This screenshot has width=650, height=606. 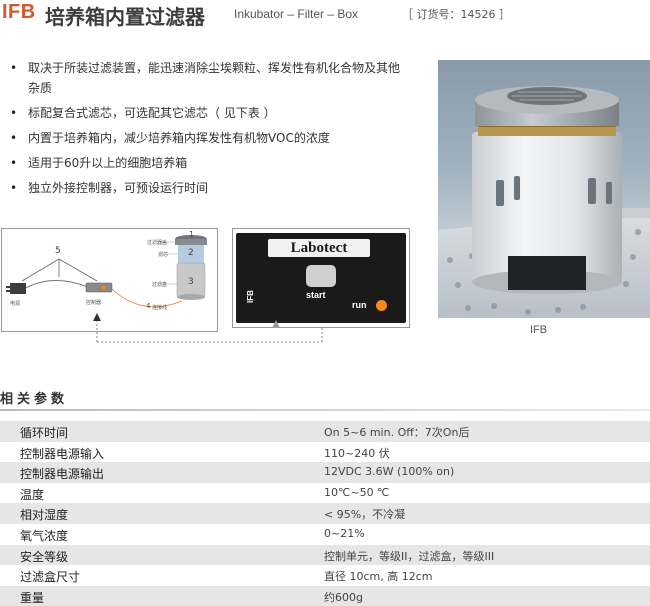 I want to click on label-connect-cable: 连接线, so click(x=160, y=308).